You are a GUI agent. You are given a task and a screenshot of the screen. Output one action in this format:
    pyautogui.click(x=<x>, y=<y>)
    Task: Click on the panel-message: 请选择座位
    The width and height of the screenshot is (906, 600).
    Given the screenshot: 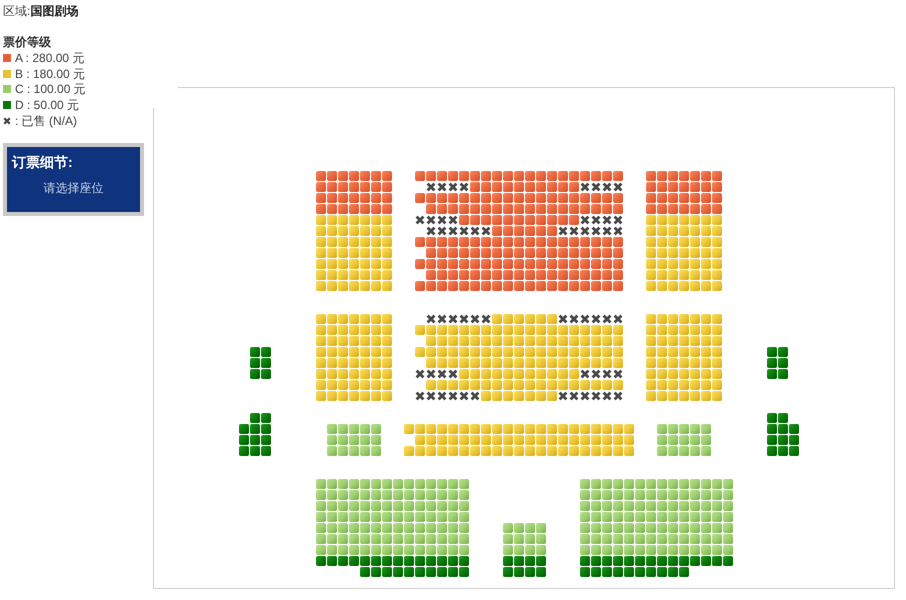 What is the action you would take?
    pyautogui.click(x=74, y=188)
    